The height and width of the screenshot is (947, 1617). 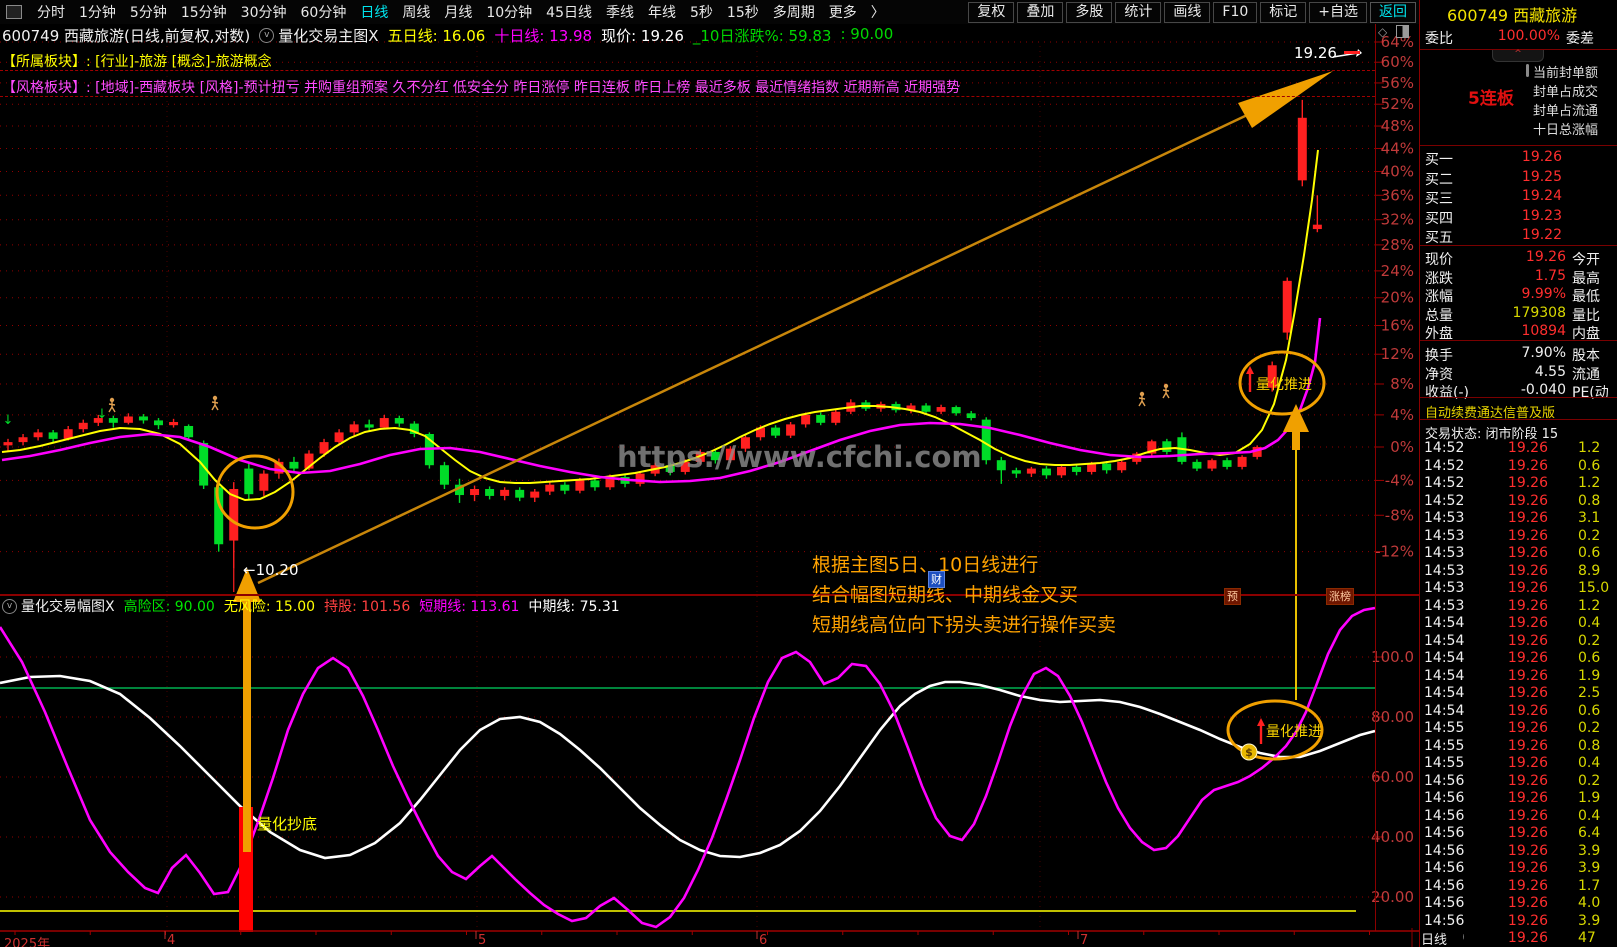 What do you see at coordinates (762, 35) in the screenshot?
I see `indicator-field: _10日涨跌%: 59.83` at bounding box center [762, 35].